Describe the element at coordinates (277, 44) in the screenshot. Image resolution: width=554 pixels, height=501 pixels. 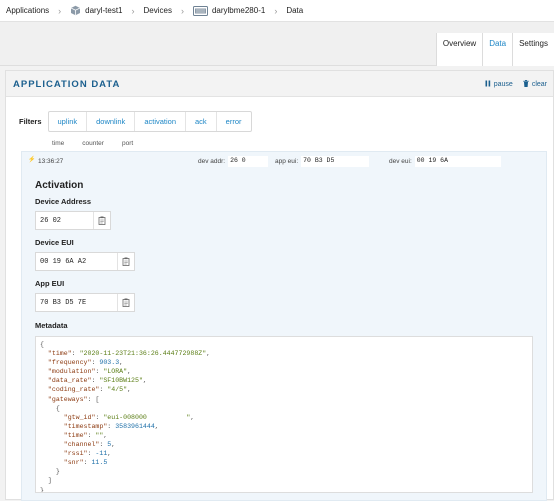
I see `device-tab-bar: Overview Data Settings` at that location.